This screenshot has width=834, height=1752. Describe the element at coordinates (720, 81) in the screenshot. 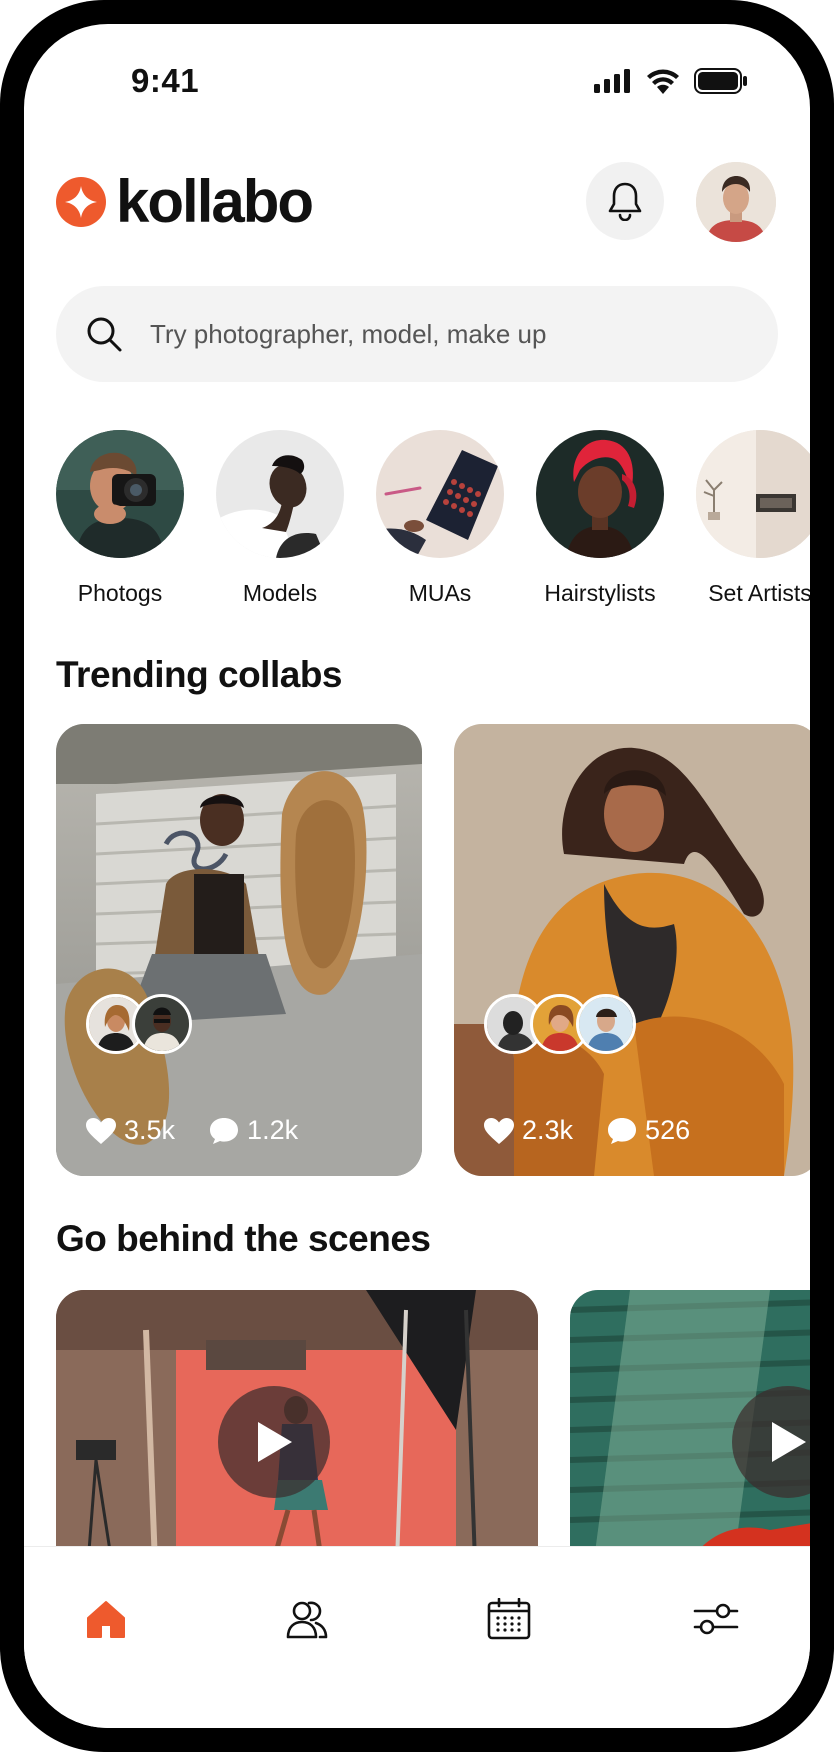

I see `battery-icon` at that location.